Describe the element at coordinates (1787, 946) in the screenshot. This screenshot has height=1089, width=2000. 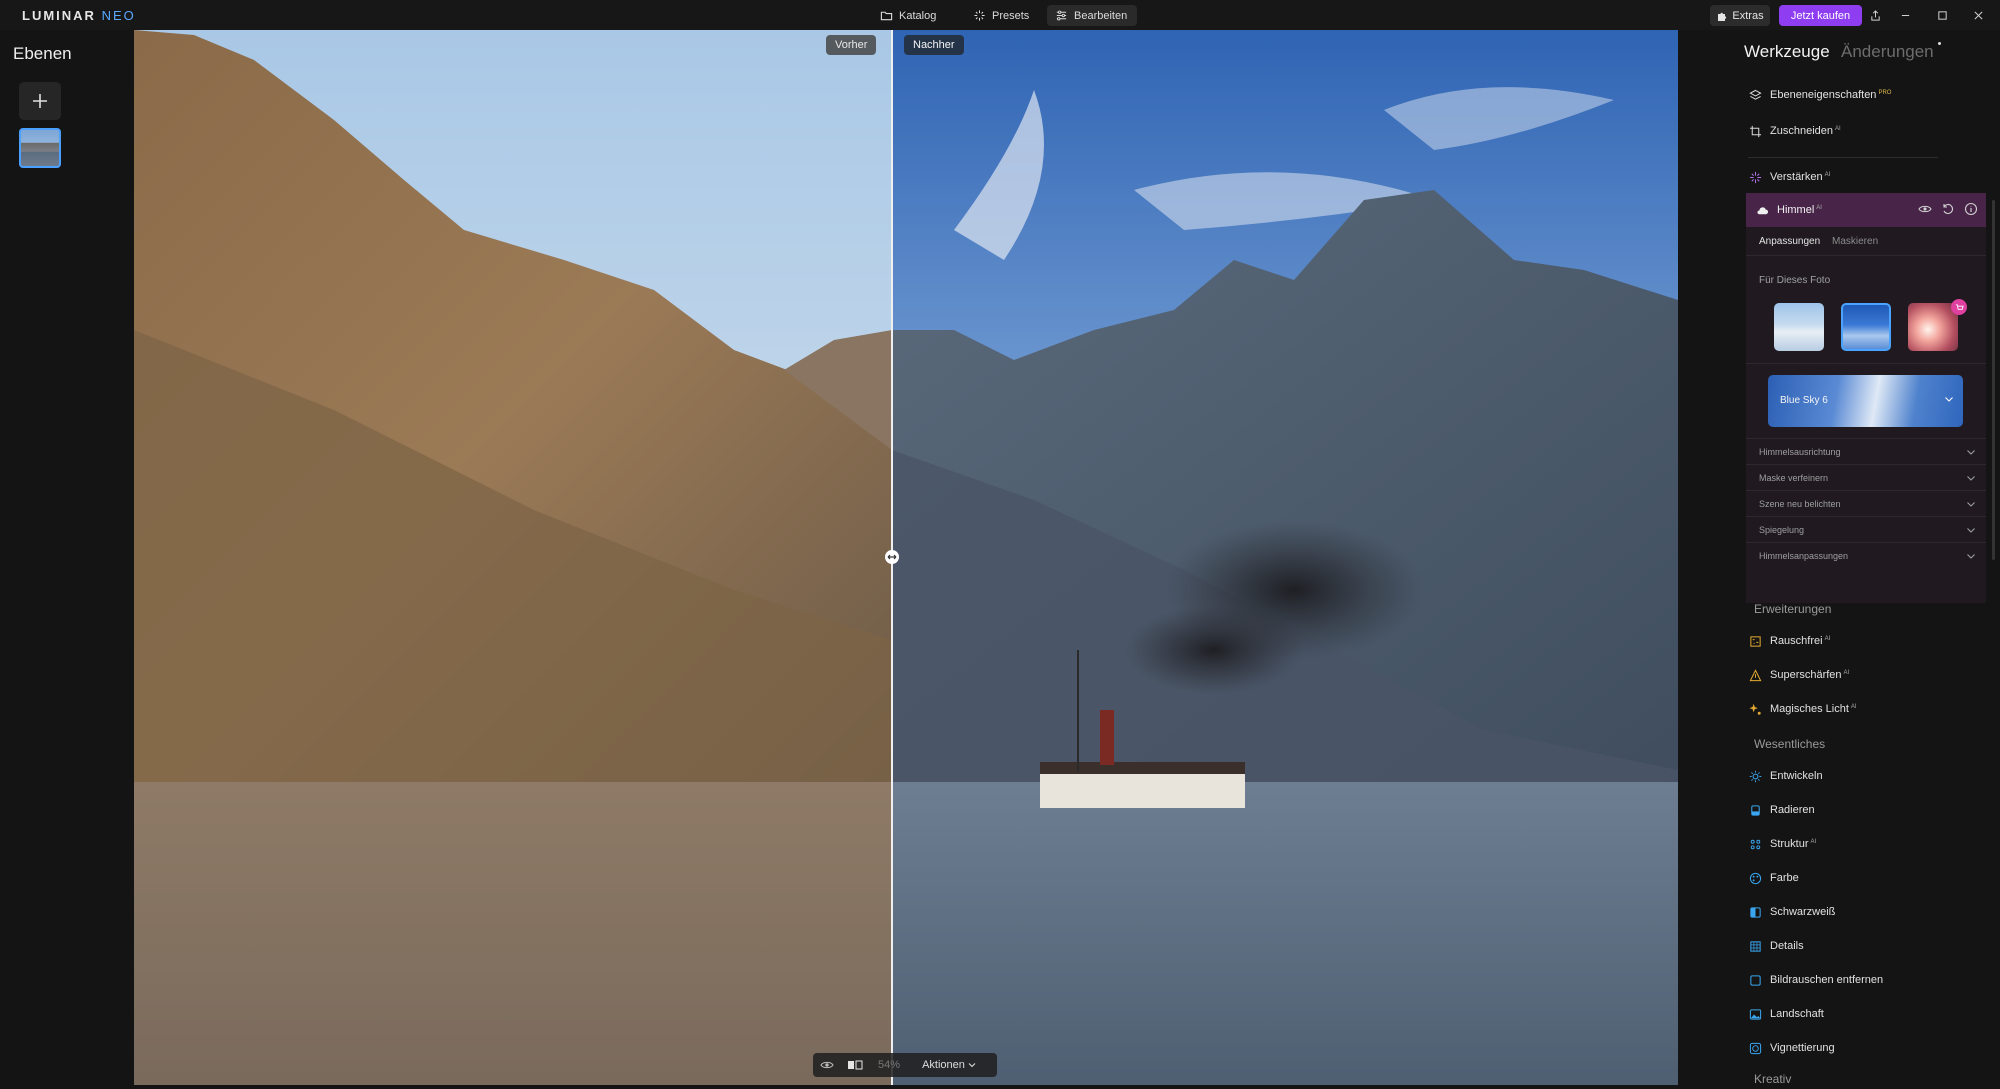
I see `tool-label: Details` at that location.